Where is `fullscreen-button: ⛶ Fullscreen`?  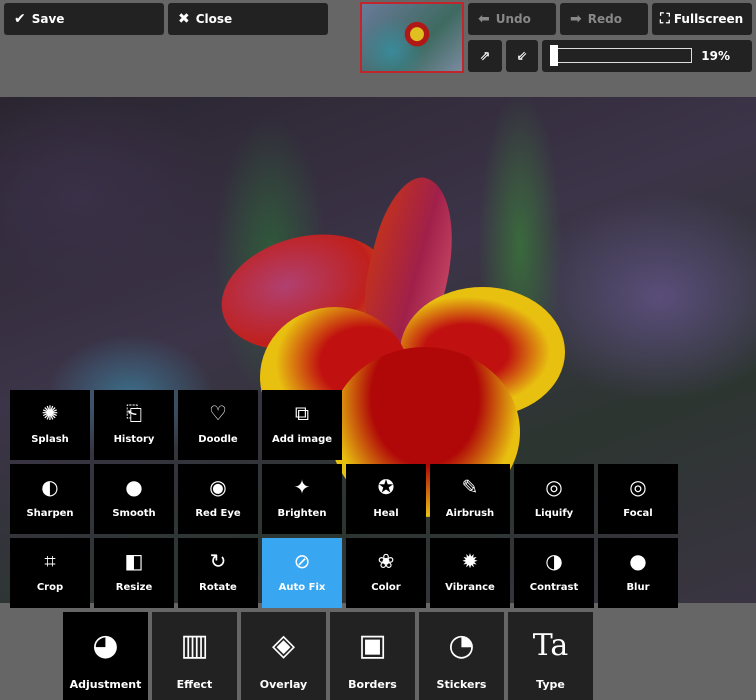
fullscreen-button: ⛶ Fullscreen is located at coordinates (702, 19).